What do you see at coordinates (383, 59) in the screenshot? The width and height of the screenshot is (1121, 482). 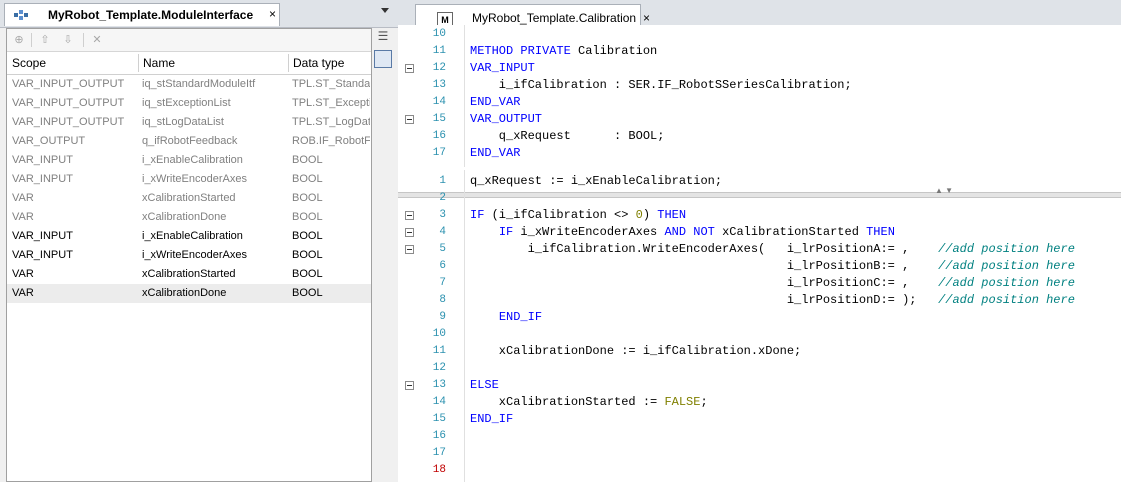 I see `tabular-view-icon` at bounding box center [383, 59].